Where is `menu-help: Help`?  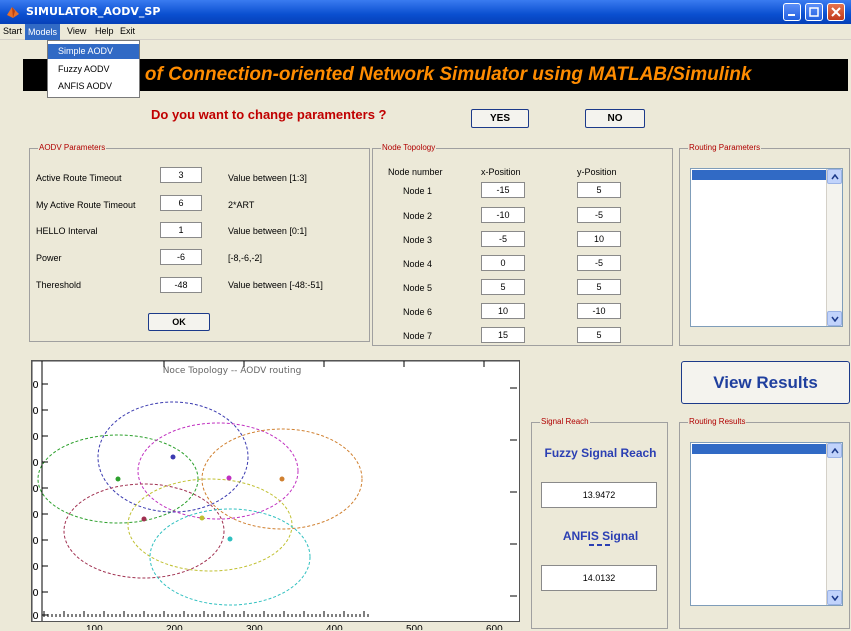 menu-help: Help is located at coordinates (104, 31).